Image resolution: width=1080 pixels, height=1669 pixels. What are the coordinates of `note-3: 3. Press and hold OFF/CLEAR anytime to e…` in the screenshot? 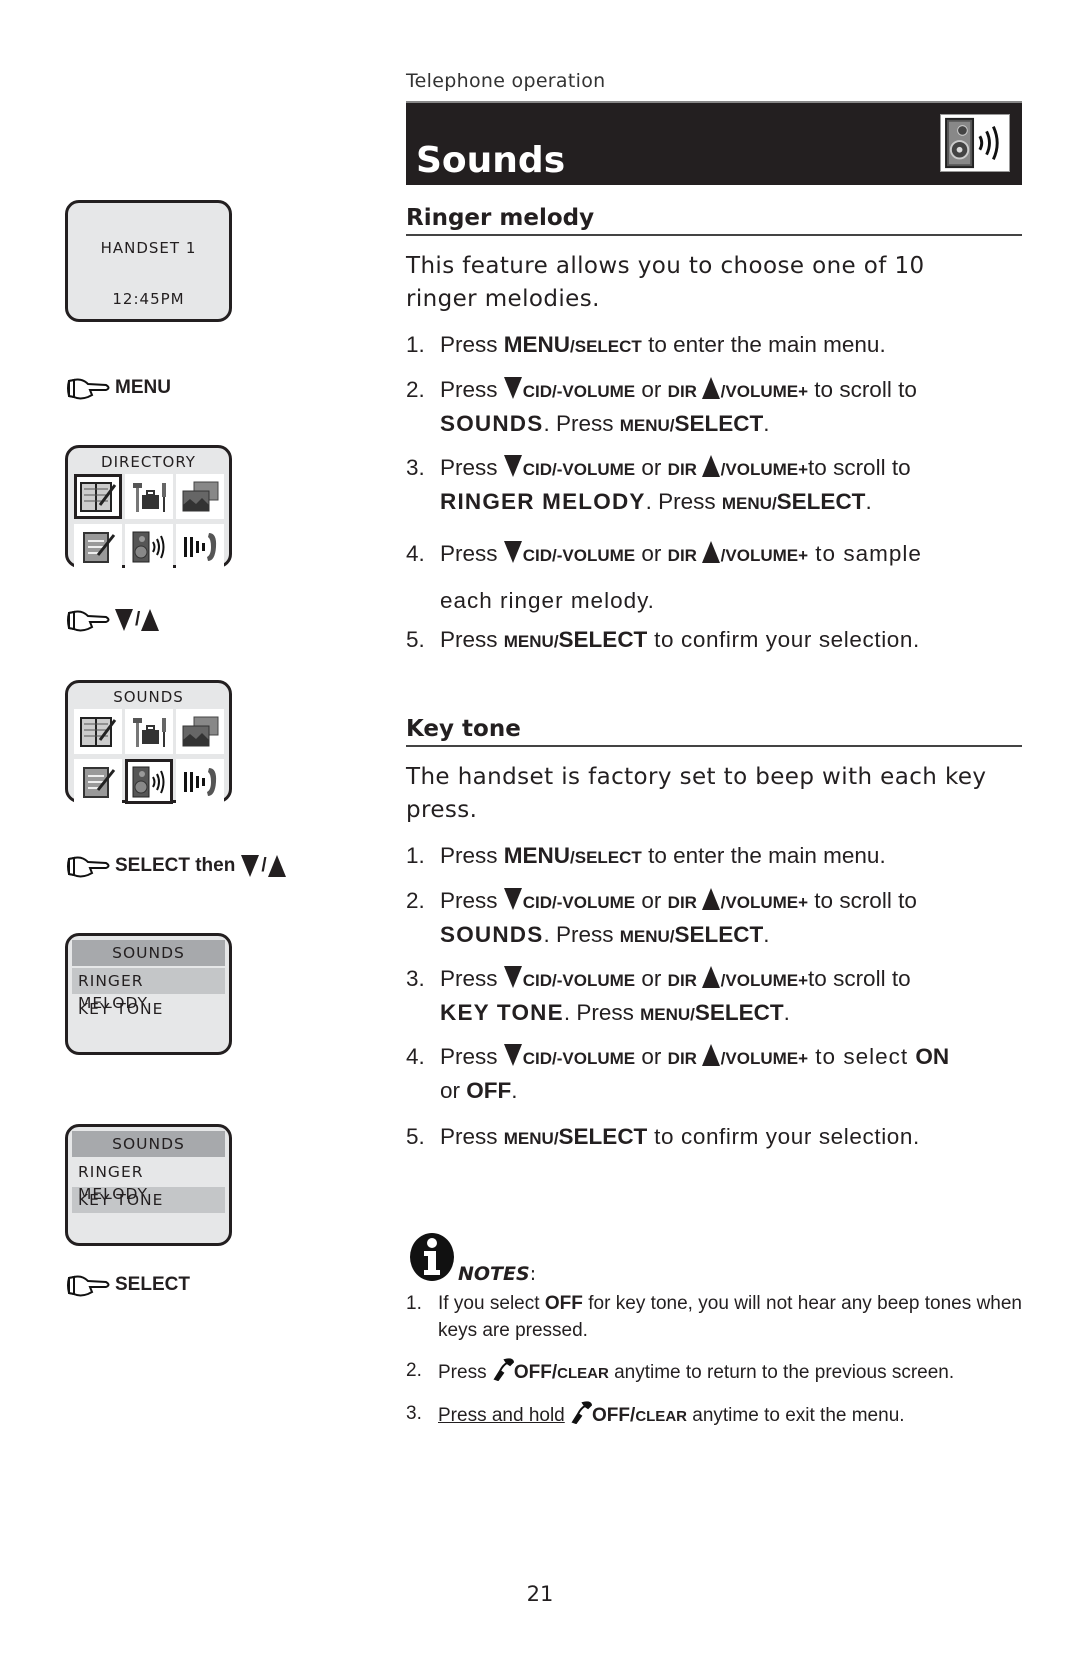 It's located at (714, 1415).